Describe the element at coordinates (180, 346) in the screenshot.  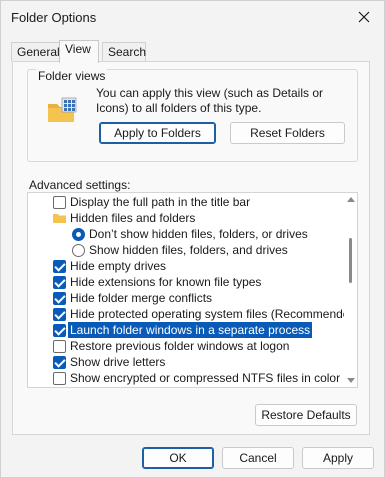
I see `list-item-label: Restore previous folder windows at logon` at that location.